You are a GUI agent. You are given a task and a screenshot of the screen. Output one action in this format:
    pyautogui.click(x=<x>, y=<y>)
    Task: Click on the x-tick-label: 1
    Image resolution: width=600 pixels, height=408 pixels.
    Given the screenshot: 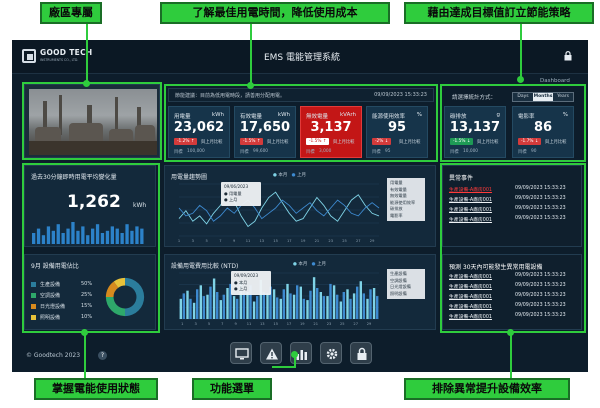 What is the action you would take?
    pyautogui.click(x=179, y=241)
    